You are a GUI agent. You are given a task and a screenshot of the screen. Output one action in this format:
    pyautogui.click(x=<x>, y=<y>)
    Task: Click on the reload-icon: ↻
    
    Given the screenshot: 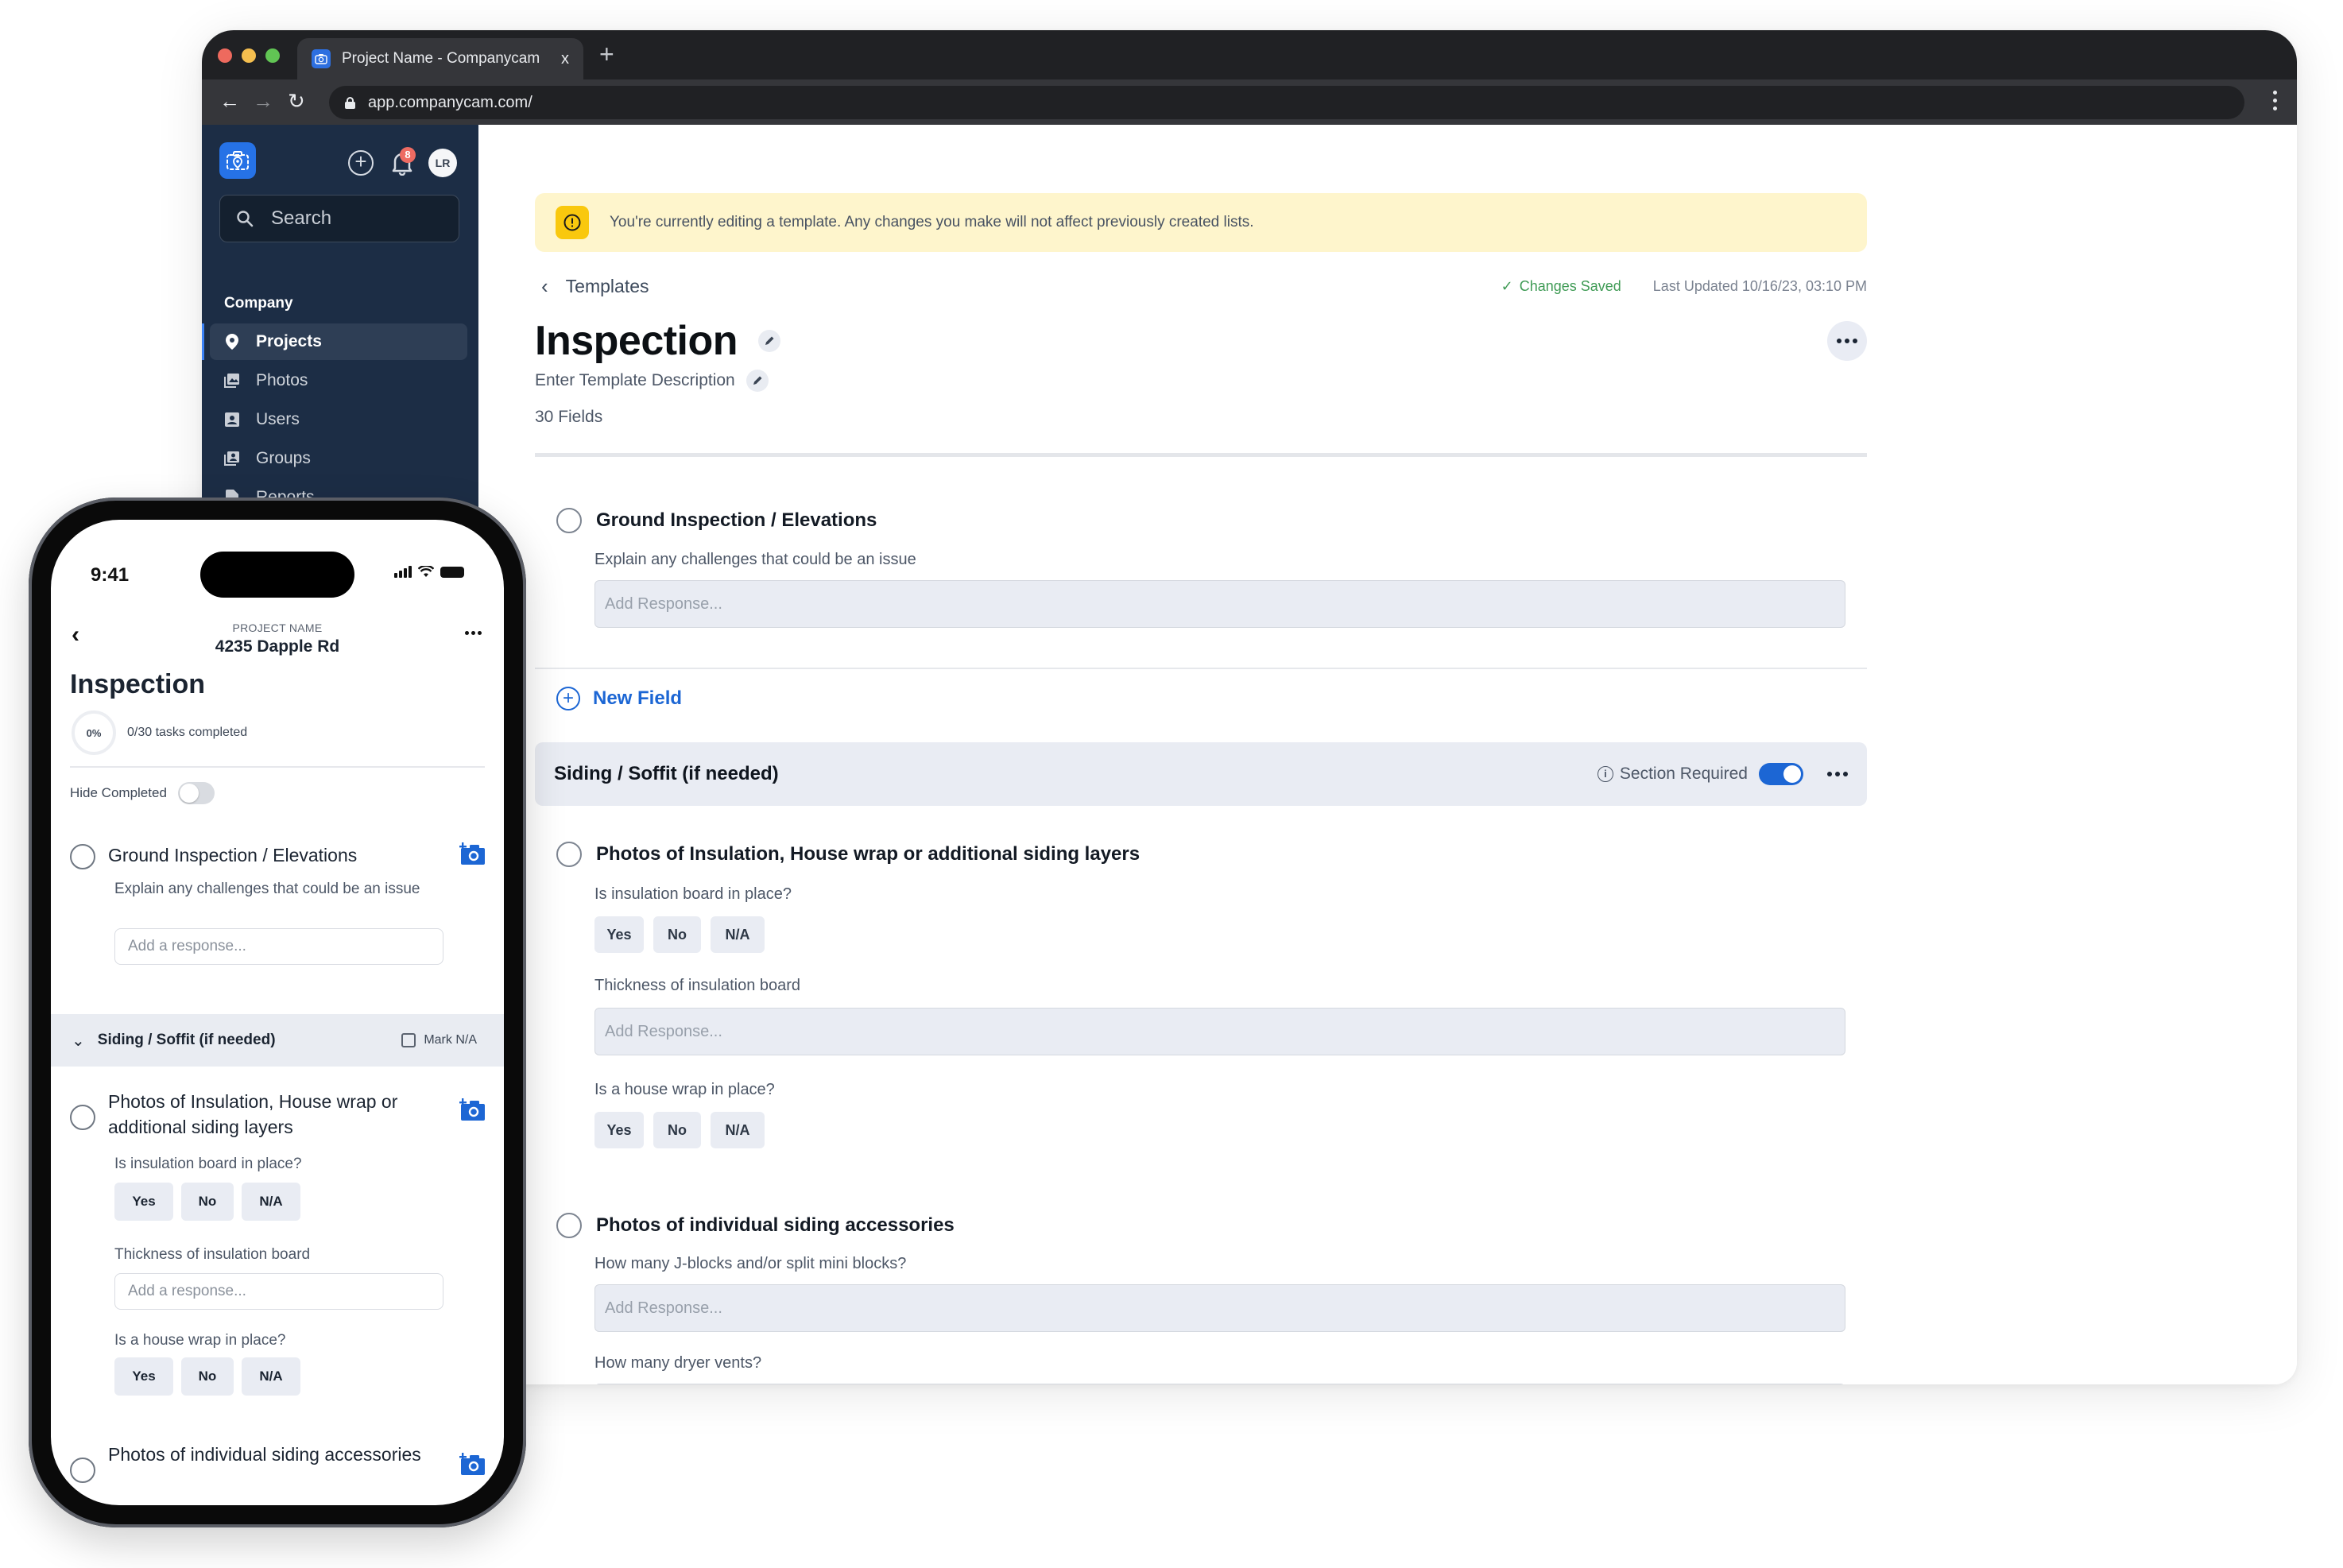 What is the action you would take?
    pyautogui.click(x=296, y=101)
    